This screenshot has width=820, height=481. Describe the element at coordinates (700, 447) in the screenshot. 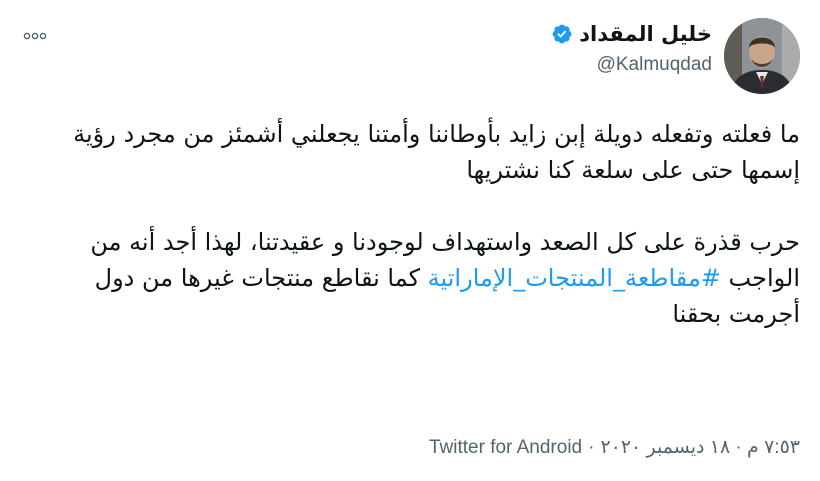

I see `tweet-timestamp: ٧:٥٣ م · ١٨ ديسمبر ٢٠٢٠` at that location.